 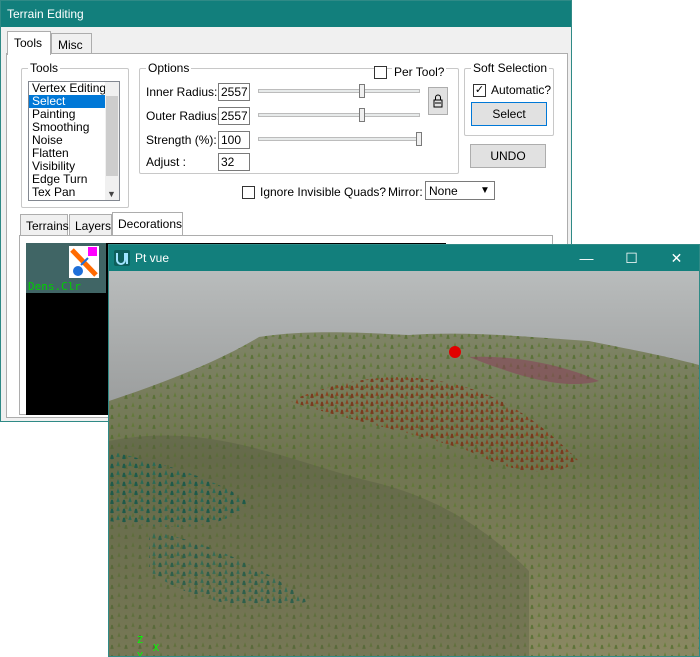 What do you see at coordinates (509, 114) in the screenshot?
I see `soft-select-button: Select` at bounding box center [509, 114].